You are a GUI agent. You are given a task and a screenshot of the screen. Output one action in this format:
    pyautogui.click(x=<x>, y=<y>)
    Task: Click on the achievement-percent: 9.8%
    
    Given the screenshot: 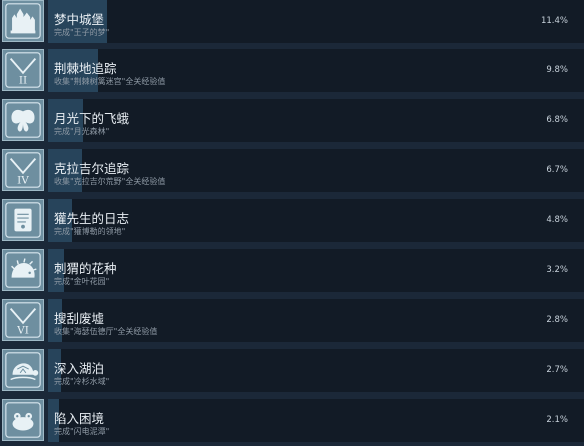 What is the action you would take?
    pyautogui.click(x=557, y=70)
    